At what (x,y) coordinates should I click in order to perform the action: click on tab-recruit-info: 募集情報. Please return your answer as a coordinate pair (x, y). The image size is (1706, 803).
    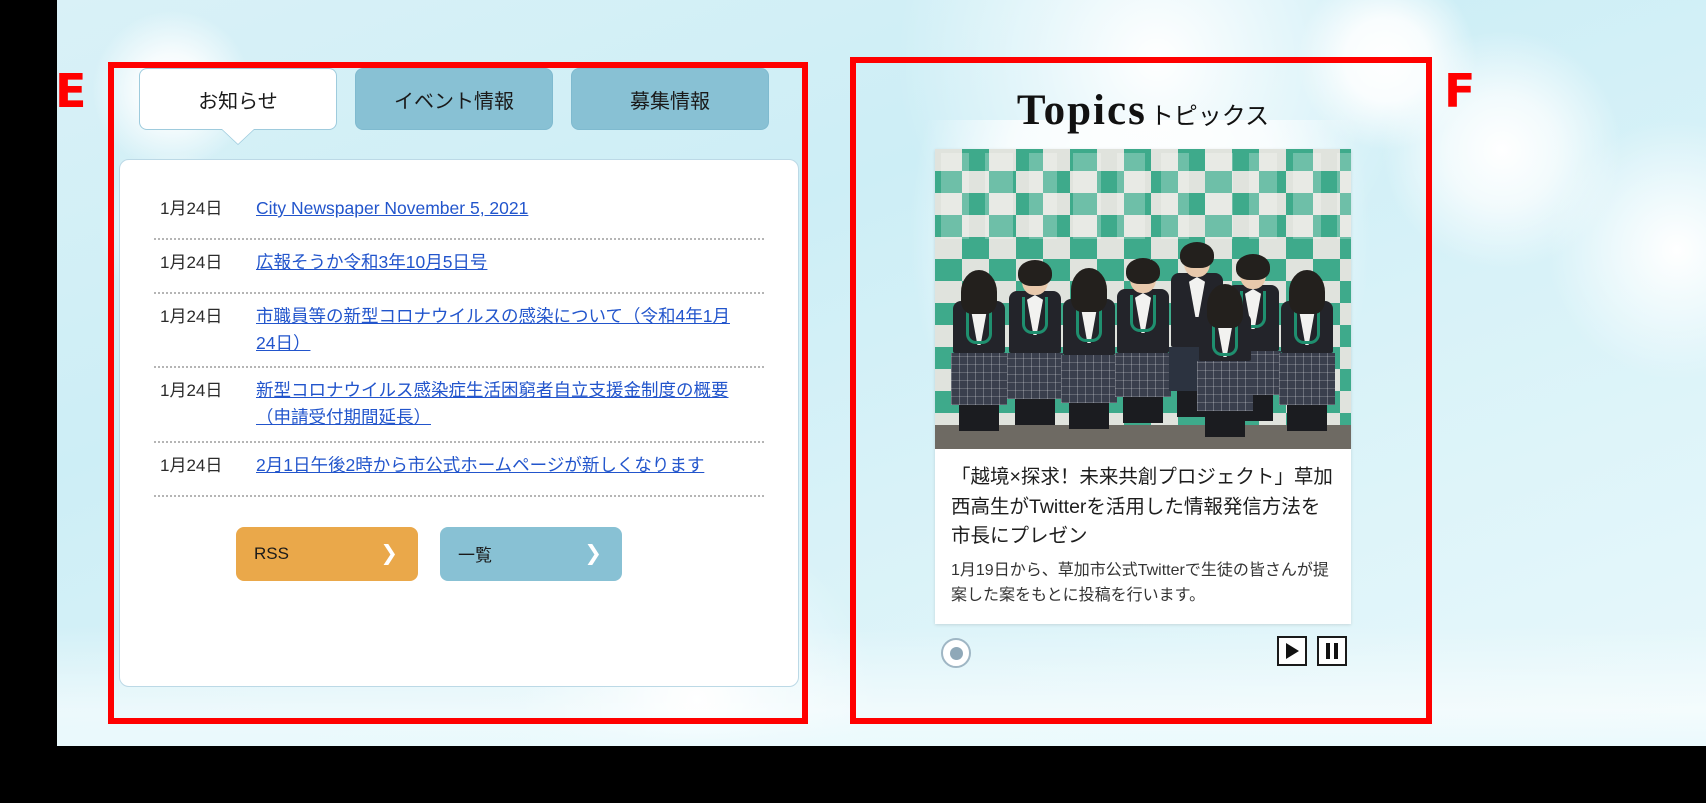
    Looking at the image, I should click on (670, 99).